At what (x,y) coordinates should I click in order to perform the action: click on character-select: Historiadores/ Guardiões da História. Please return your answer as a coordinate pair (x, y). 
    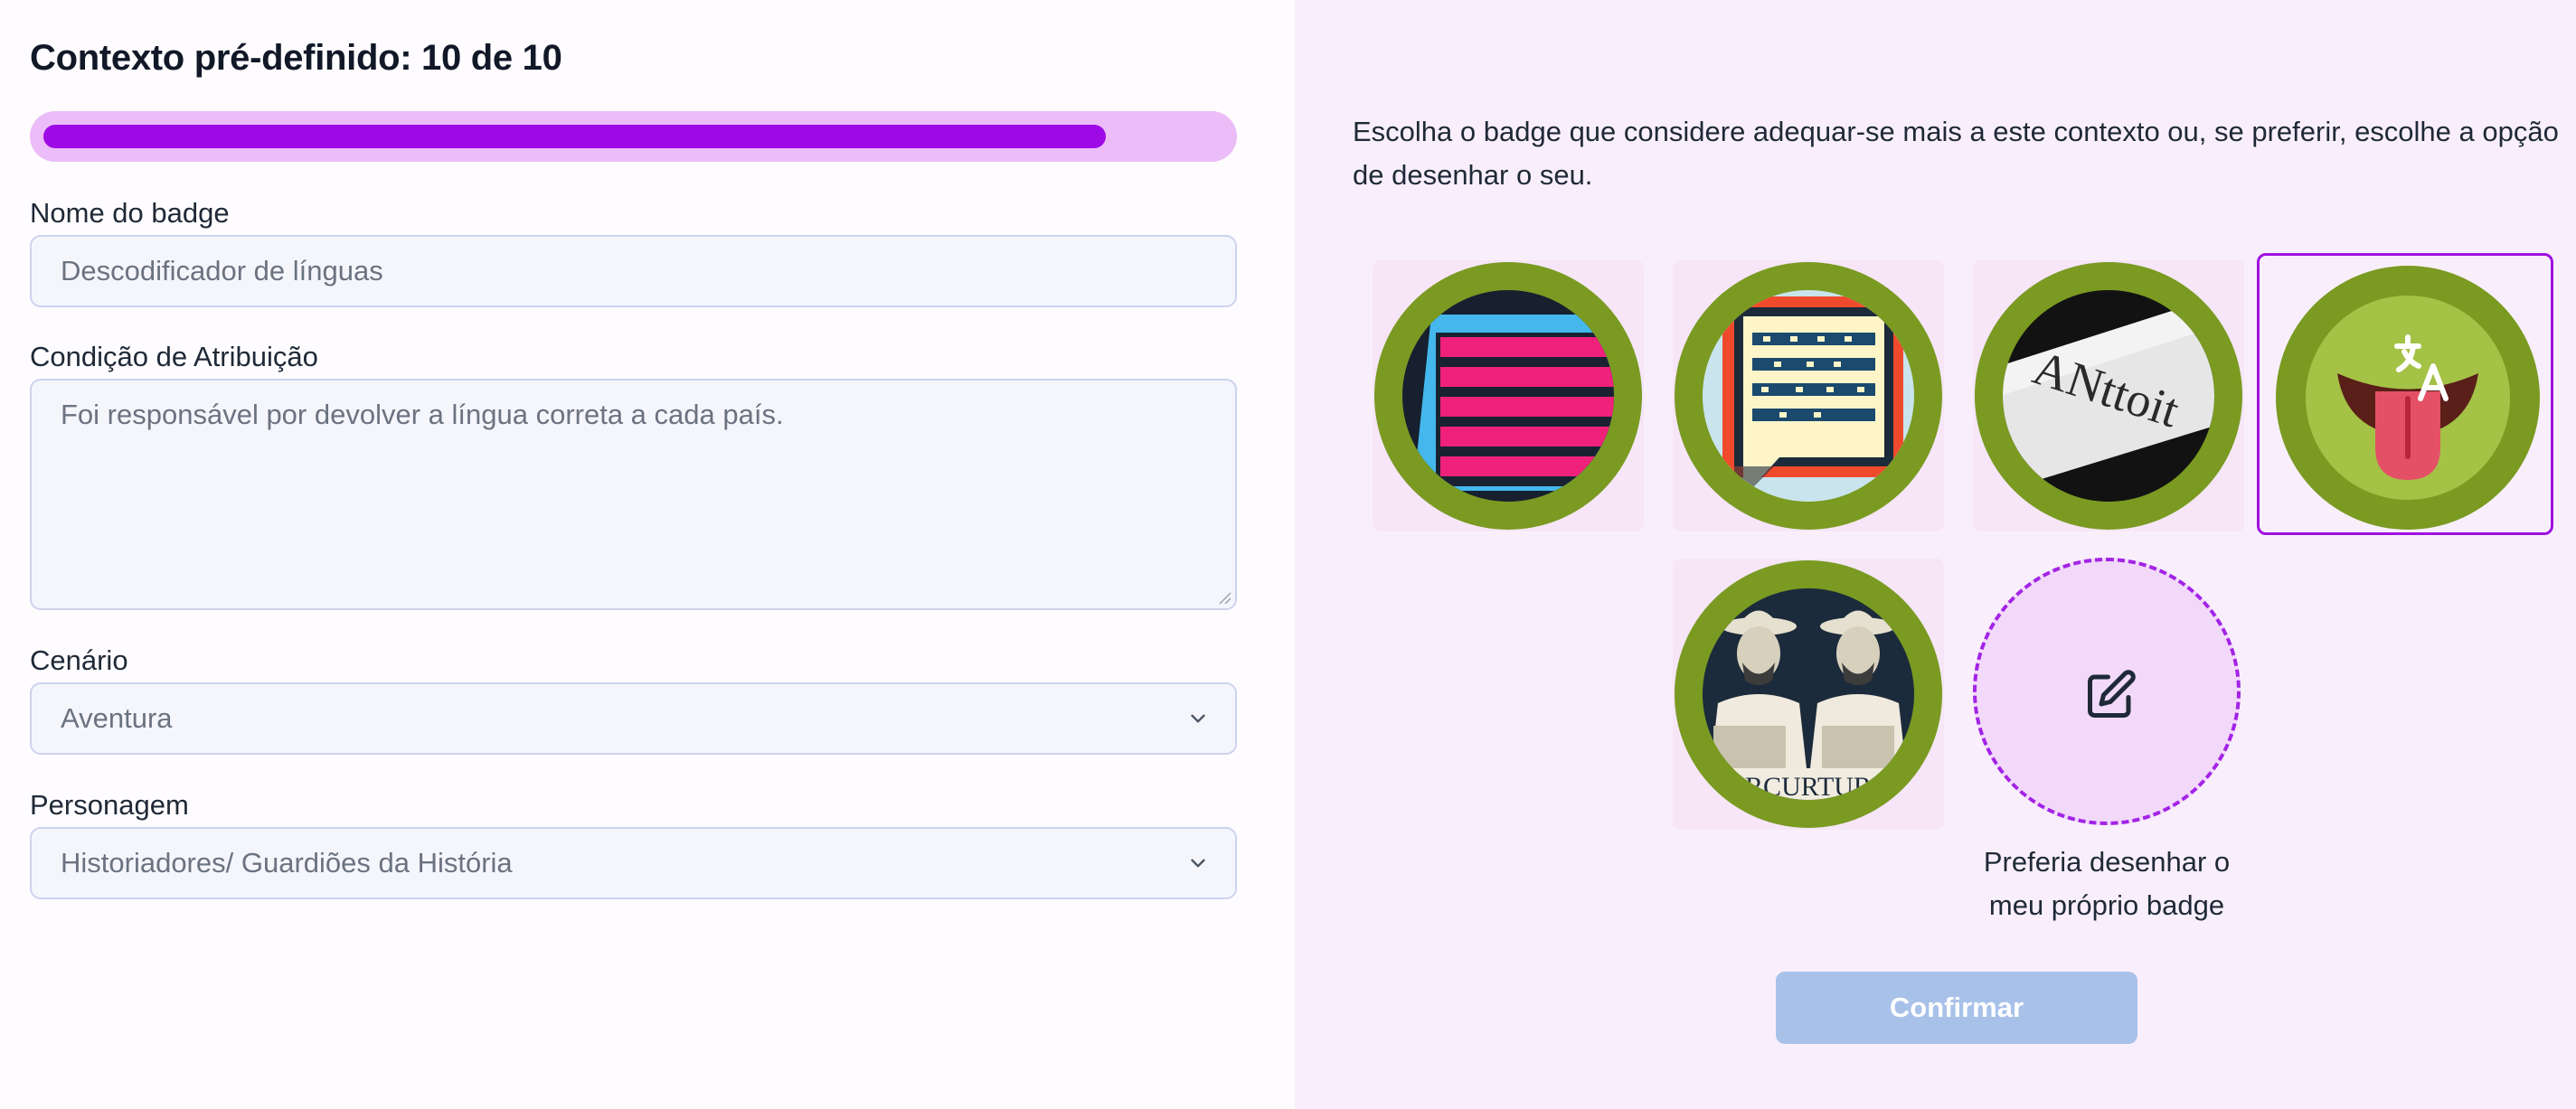
    Looking at the image, I should click on (633, 863).